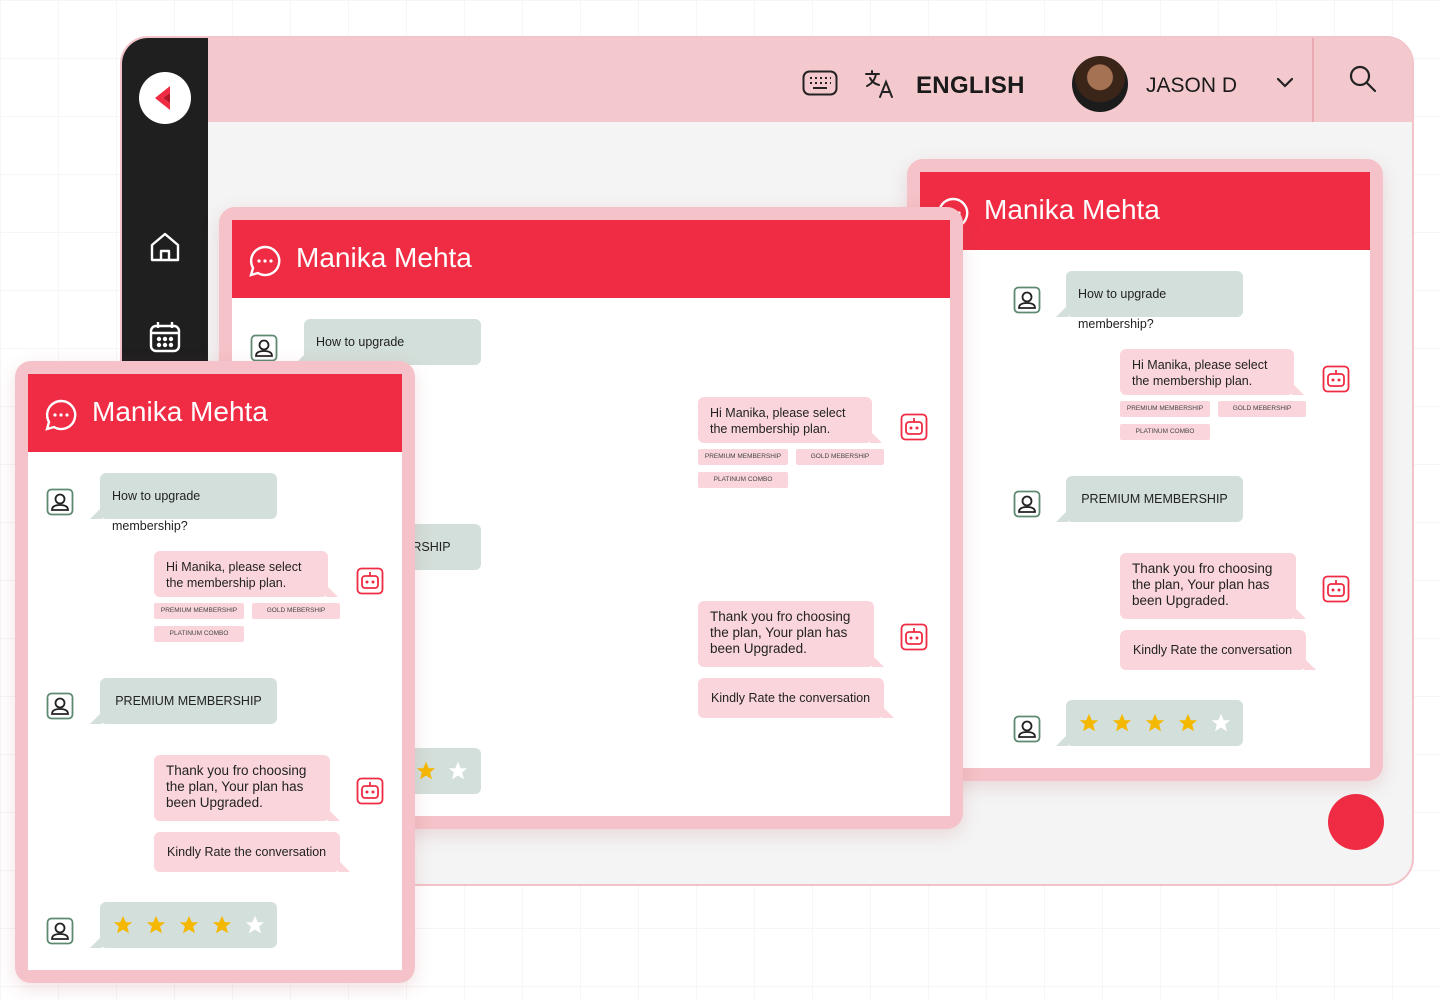 This screenshot has width=1440, height=1000. Describe the element at coordinates (1191, 86) in the screenshot. I see `user-name: JASON D` at that location.